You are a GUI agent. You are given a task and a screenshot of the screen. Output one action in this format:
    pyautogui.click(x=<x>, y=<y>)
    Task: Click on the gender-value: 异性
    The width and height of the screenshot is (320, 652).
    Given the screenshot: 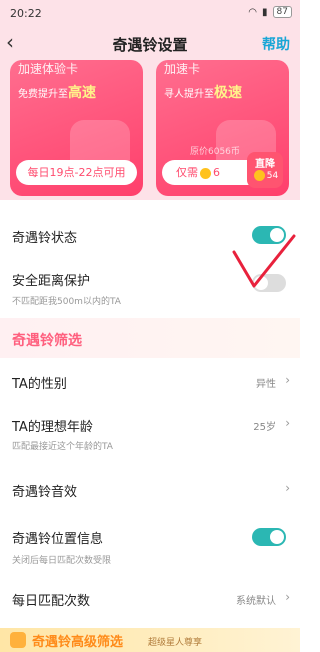 What is the action you would take?
    pyautogui.click(x=266, y=384)
    